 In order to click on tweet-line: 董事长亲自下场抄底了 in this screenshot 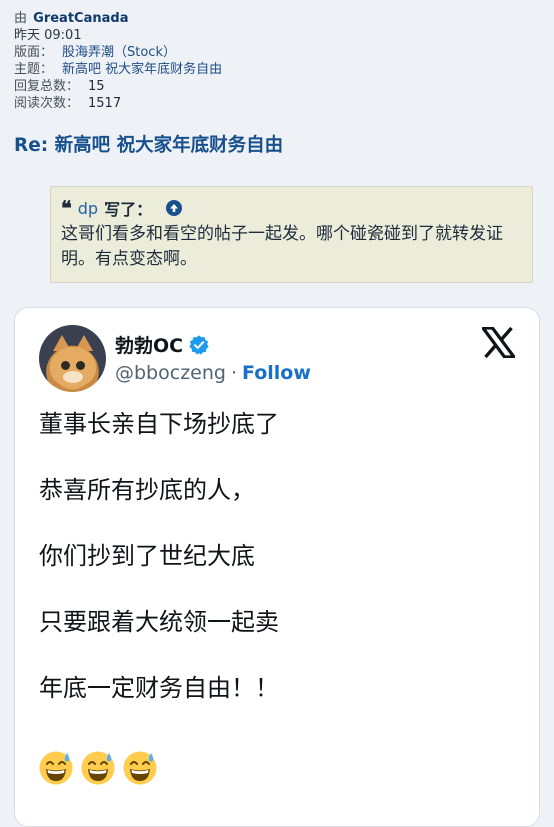, I will do `click(159, 424)`.